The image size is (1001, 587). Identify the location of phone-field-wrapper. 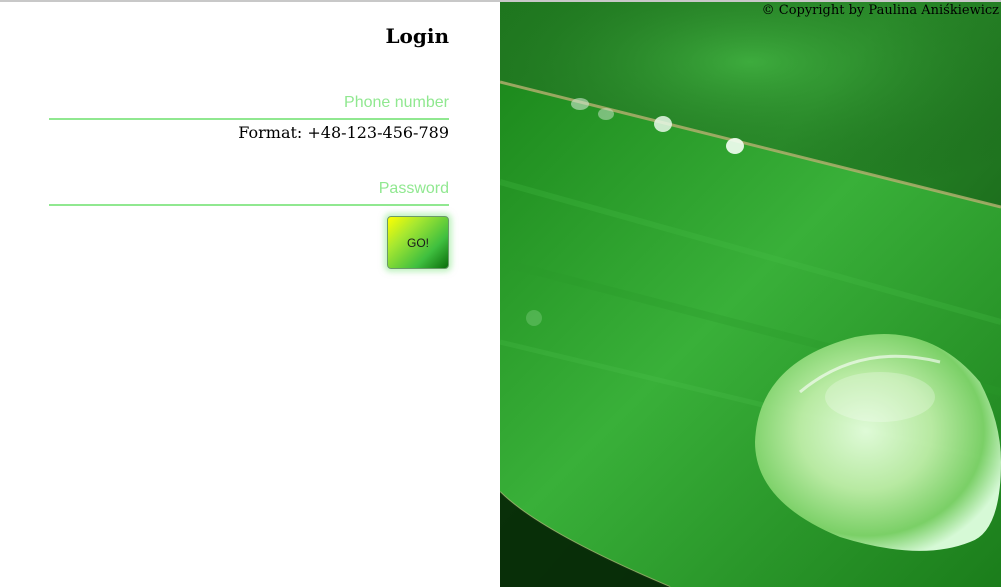
(249, 99).